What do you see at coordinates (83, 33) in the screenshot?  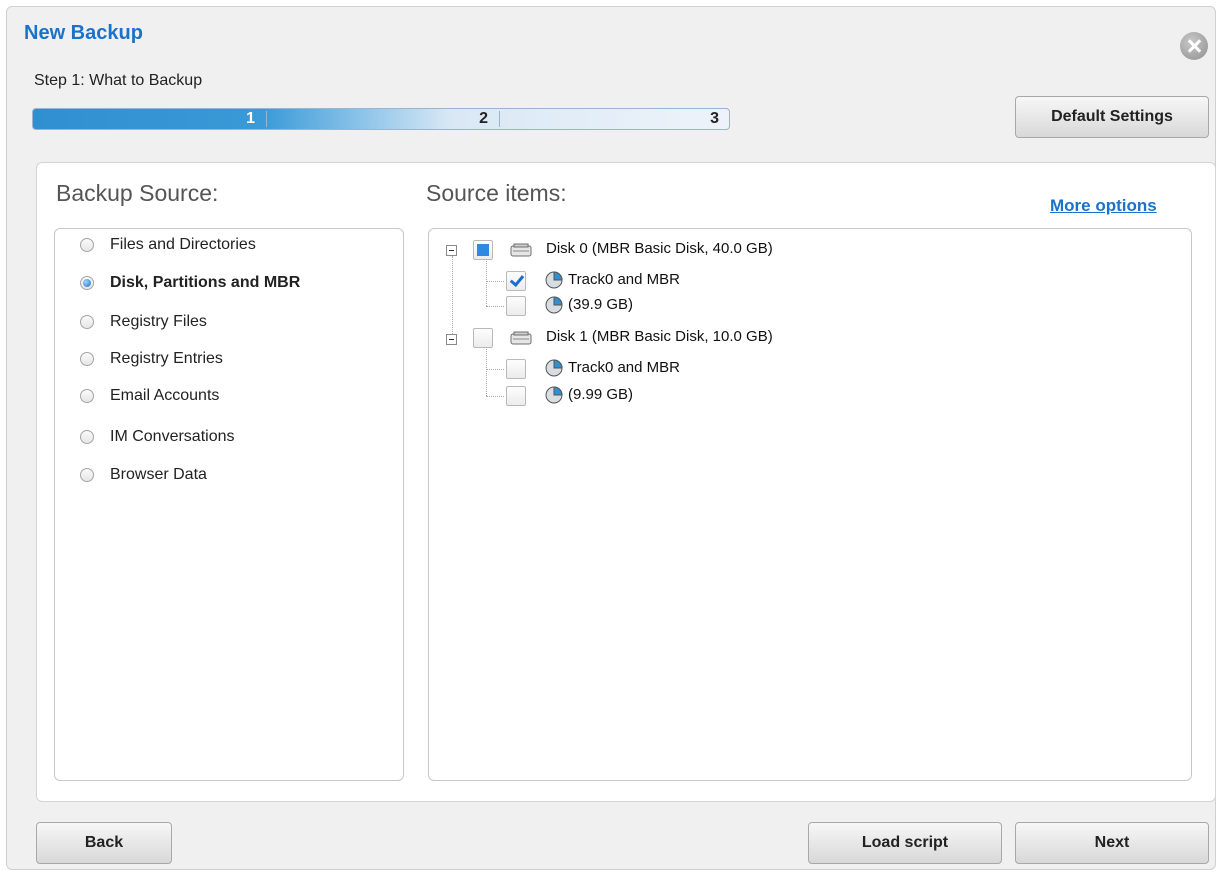 I see `dialog-title: New Backup` at bounding box center [83, 33].